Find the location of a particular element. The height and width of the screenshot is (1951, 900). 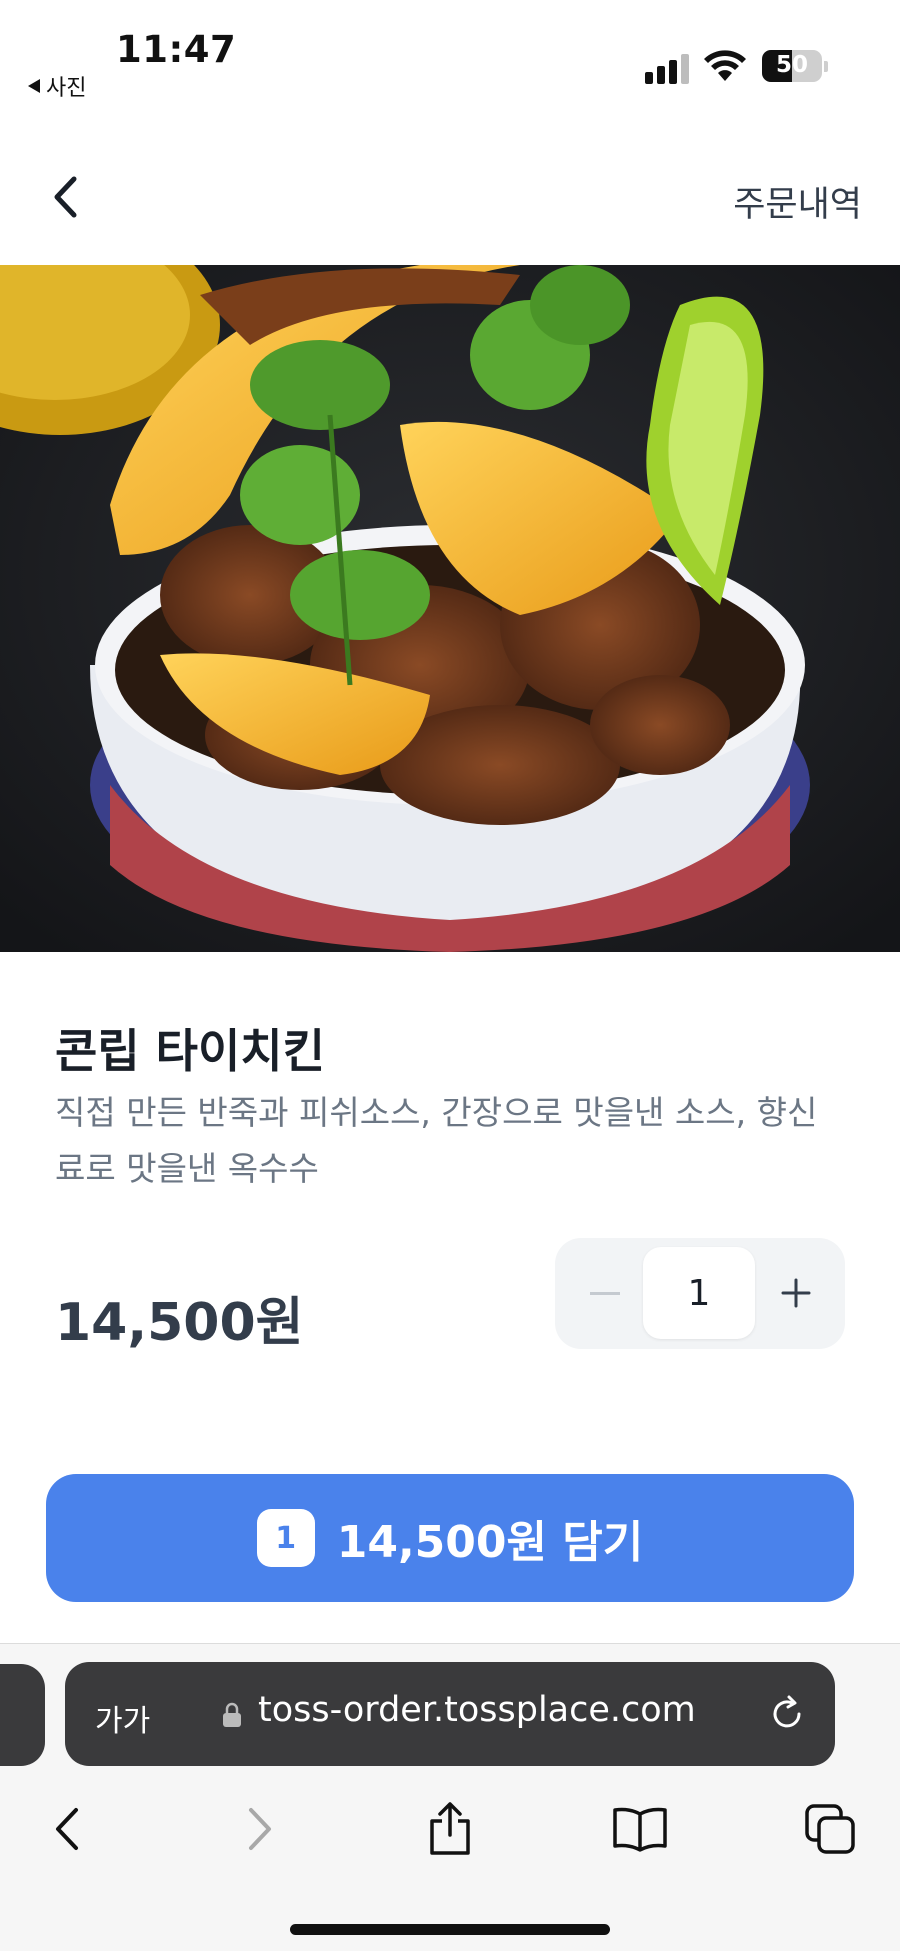

browser-forward-button is located at coordinates (260, 1829).